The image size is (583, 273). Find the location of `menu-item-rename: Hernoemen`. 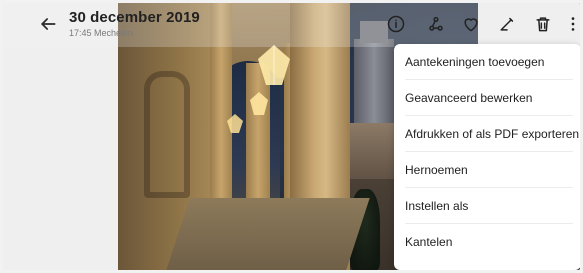

menu-item-rename: Hernoemen is located at coordinates (487, 170).